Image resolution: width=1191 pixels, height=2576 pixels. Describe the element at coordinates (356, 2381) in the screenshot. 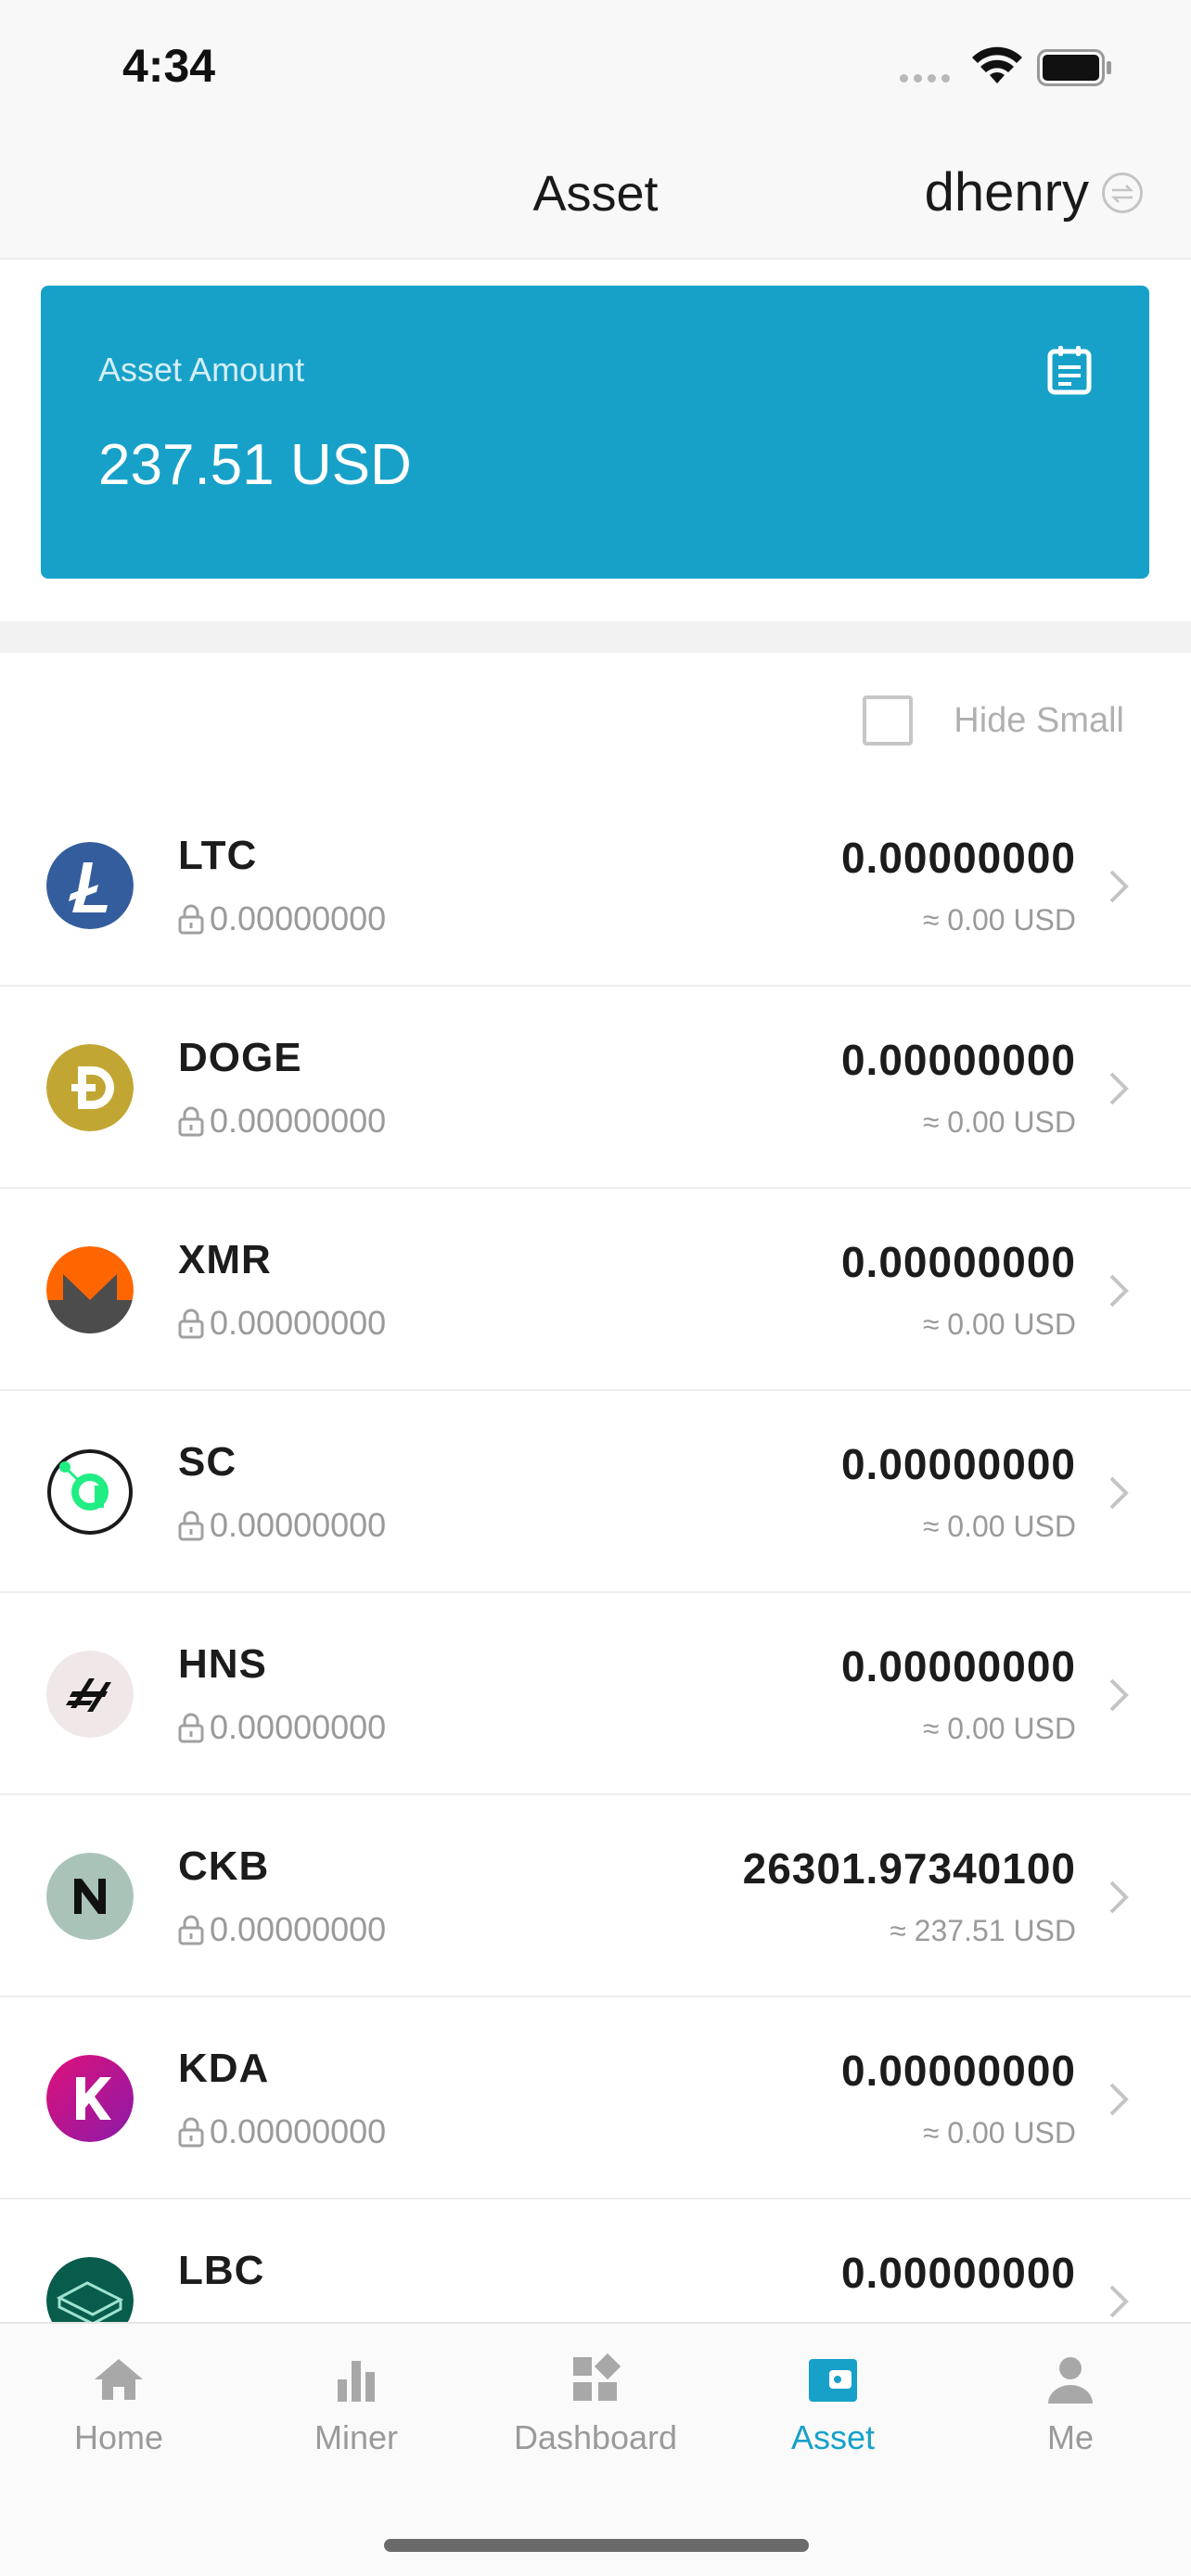

I see `bar-chart-icon` at that location.